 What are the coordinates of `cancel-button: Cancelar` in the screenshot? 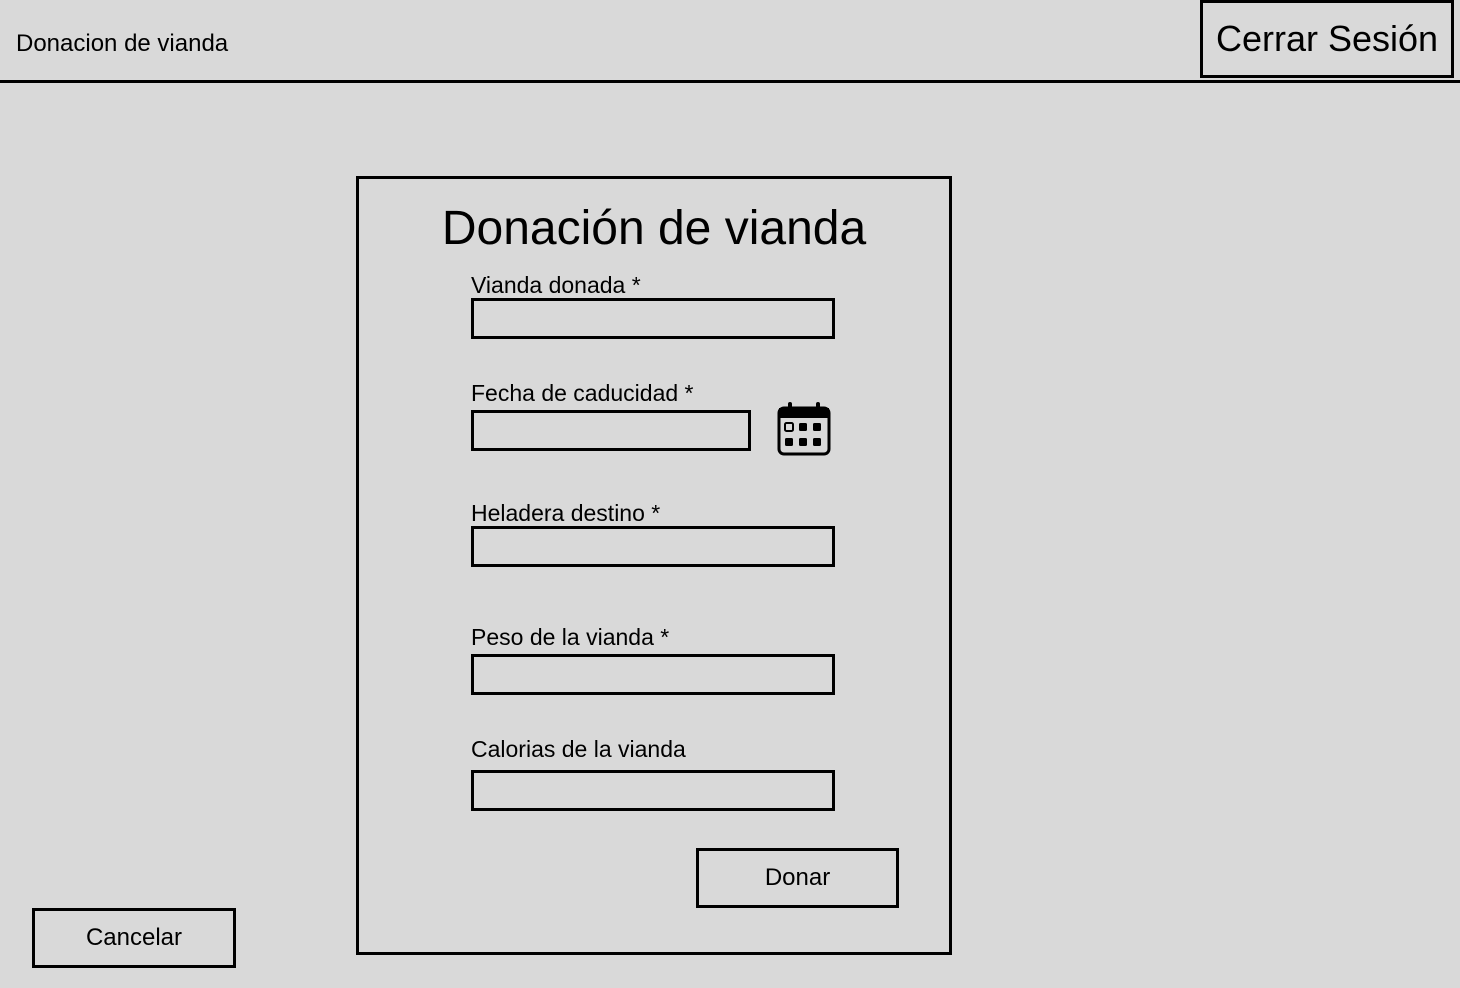 It's located at (134, 938).